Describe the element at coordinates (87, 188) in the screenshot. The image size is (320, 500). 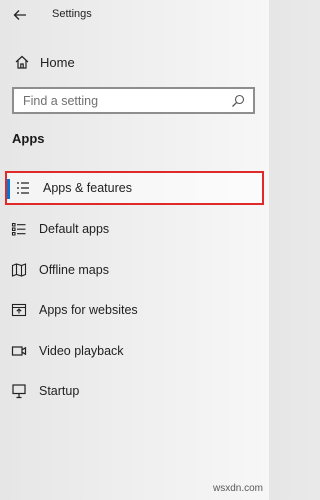
I see `nav-item-label: Apps & features` at that location.